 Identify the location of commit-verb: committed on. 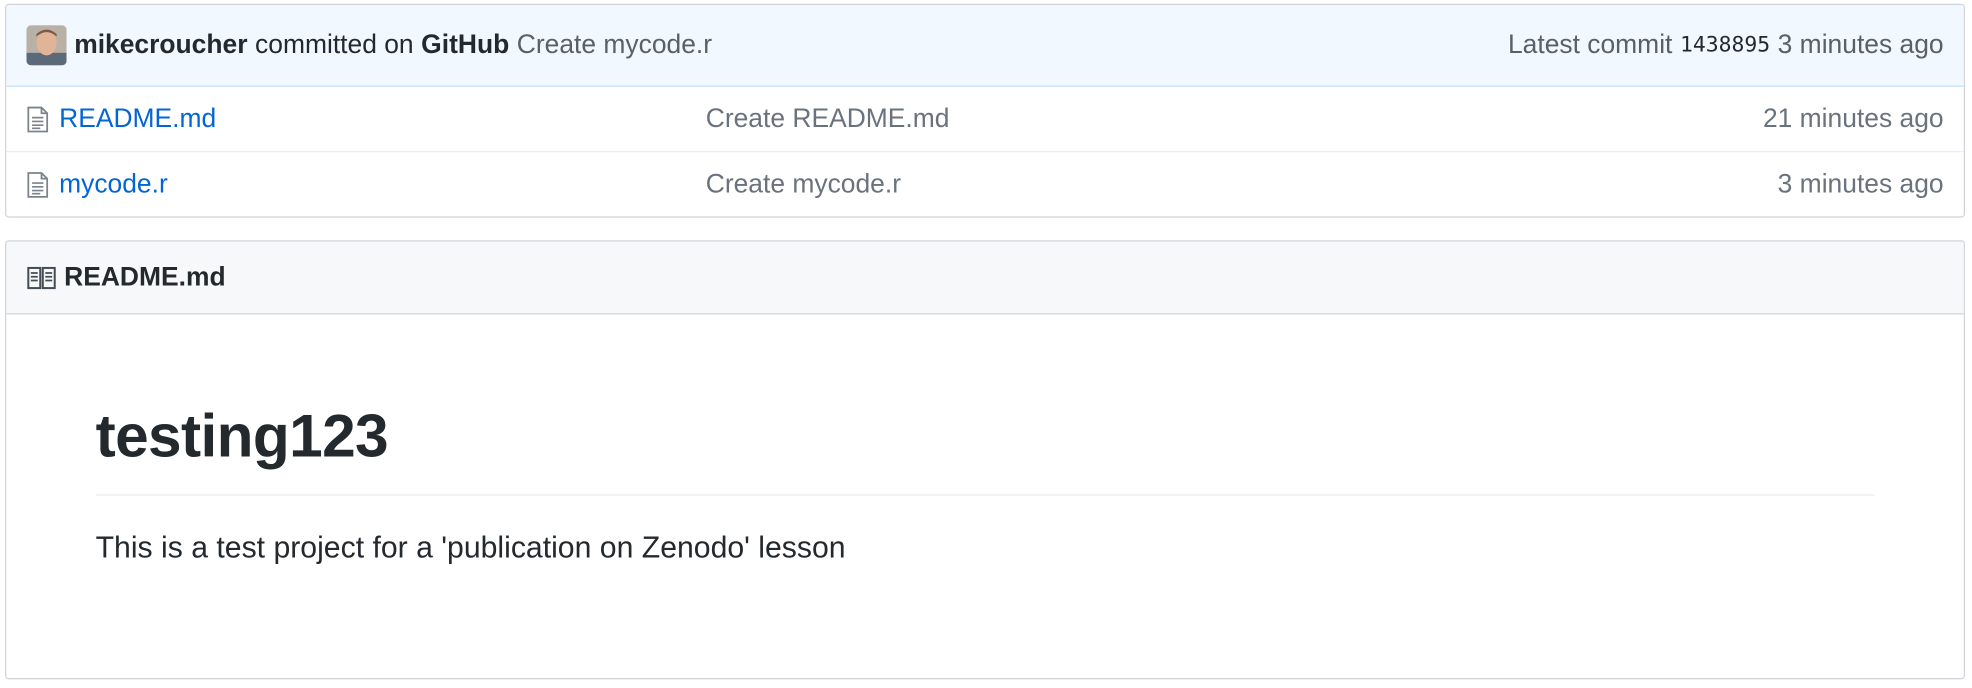
(334, 45).